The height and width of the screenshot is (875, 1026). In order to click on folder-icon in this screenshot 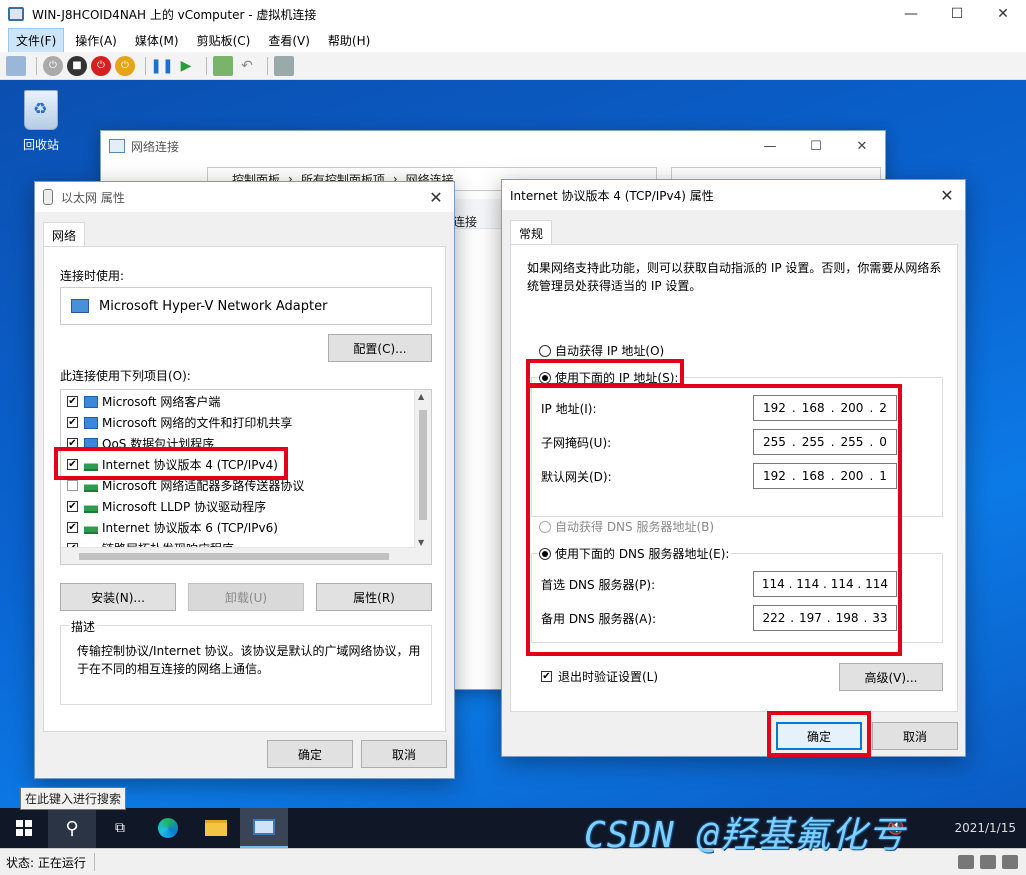, I will do `click(216, 828)`.